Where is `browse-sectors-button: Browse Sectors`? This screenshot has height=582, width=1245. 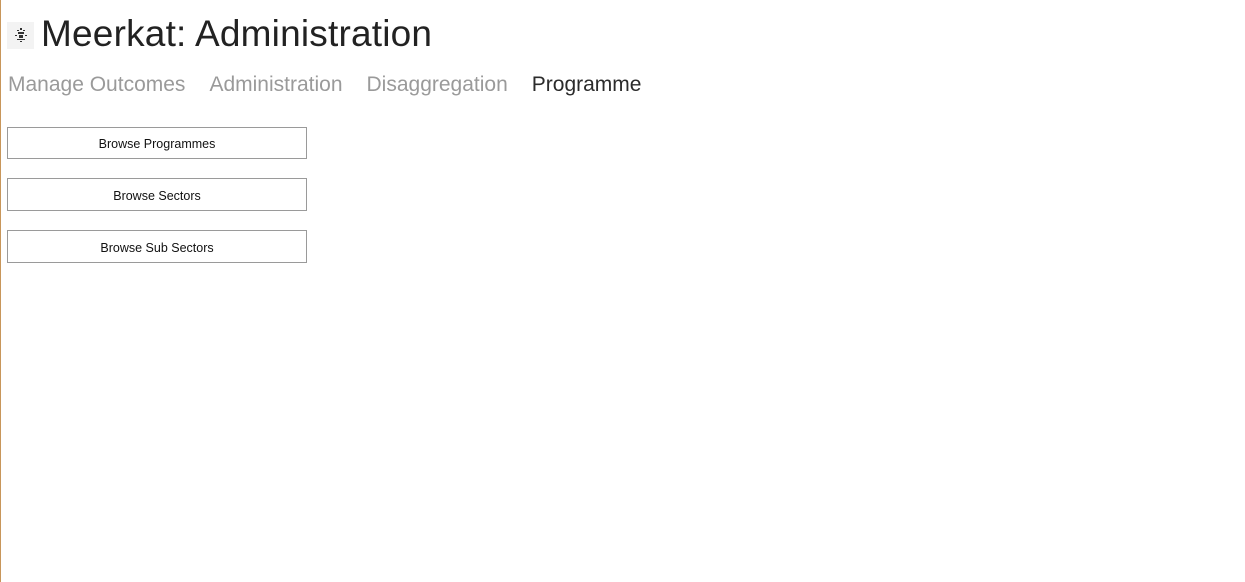 browse-sectors-button: Browse Sectors is located at coordinates (157, 194).